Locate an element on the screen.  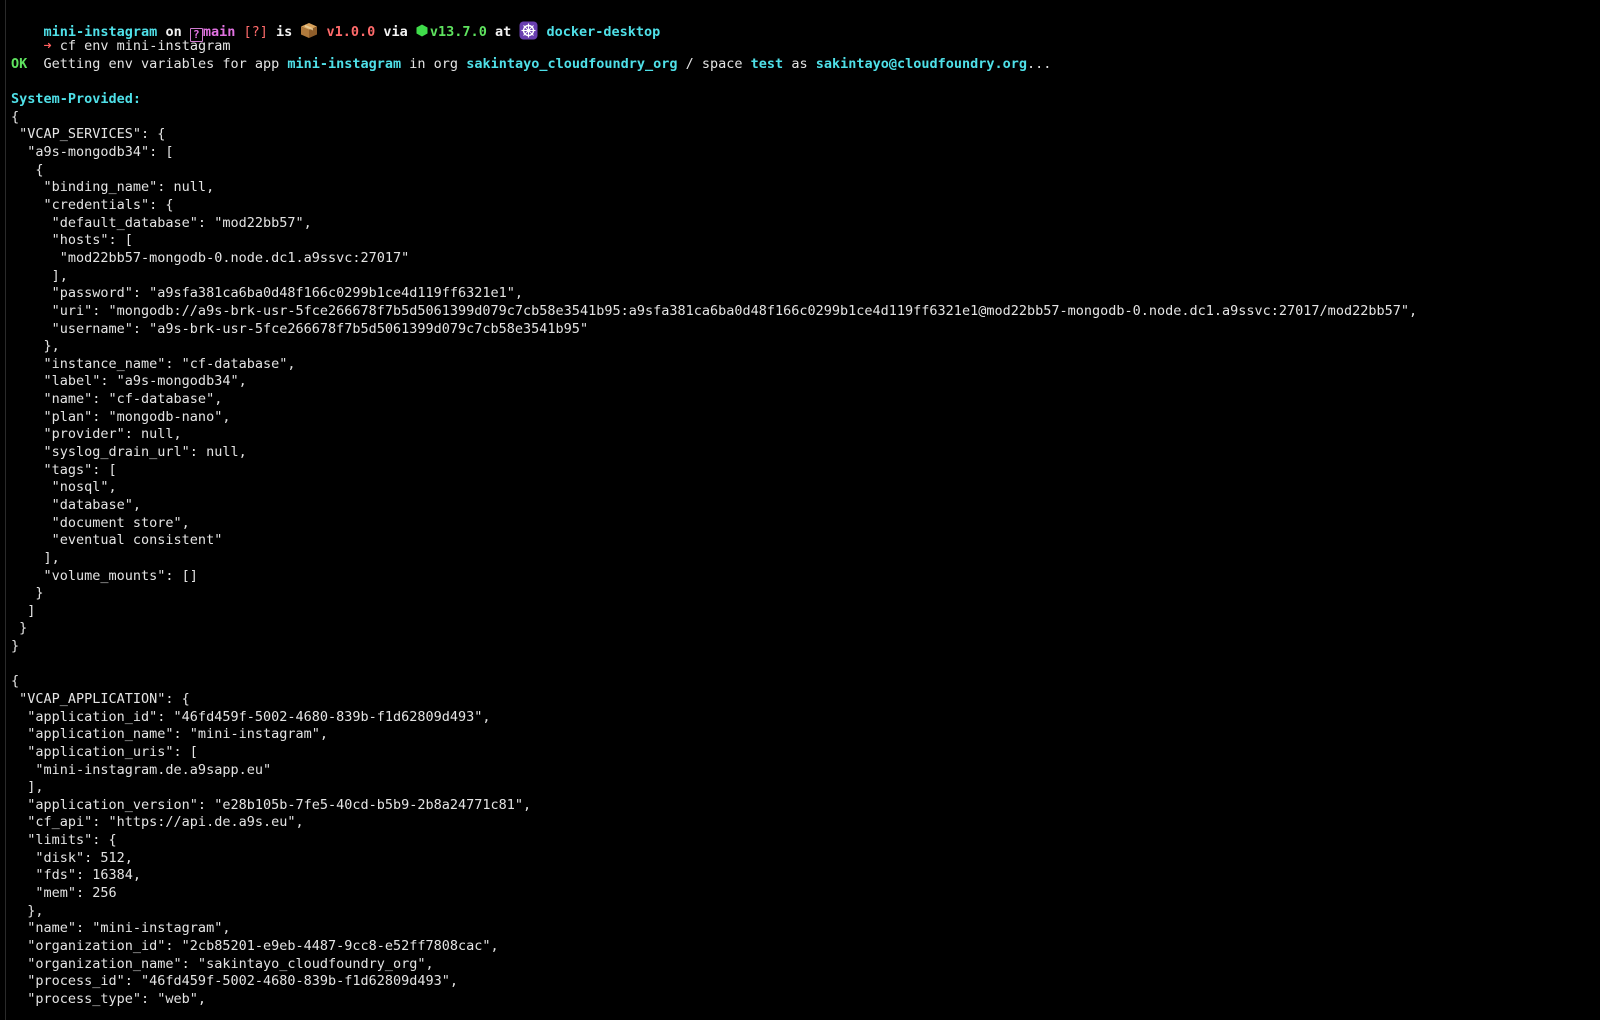
prompt-at-word: at is located at coordinates (503, 31).